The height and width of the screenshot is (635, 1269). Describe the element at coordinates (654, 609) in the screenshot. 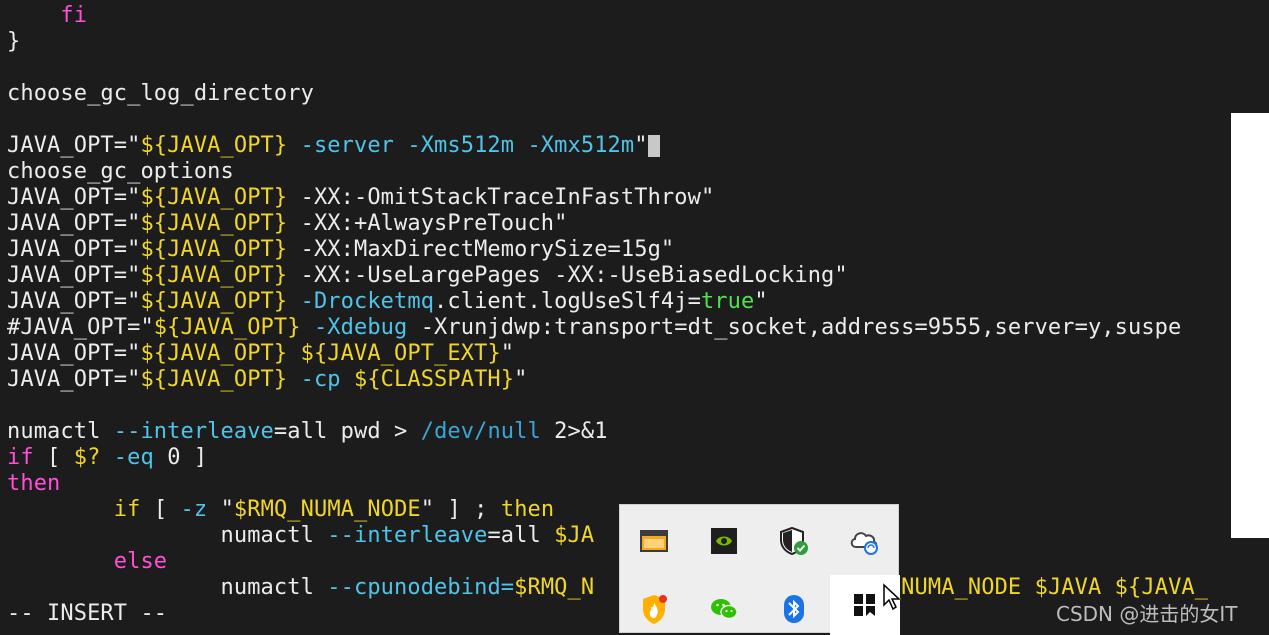

I see `huorong-security-icon` at that location.